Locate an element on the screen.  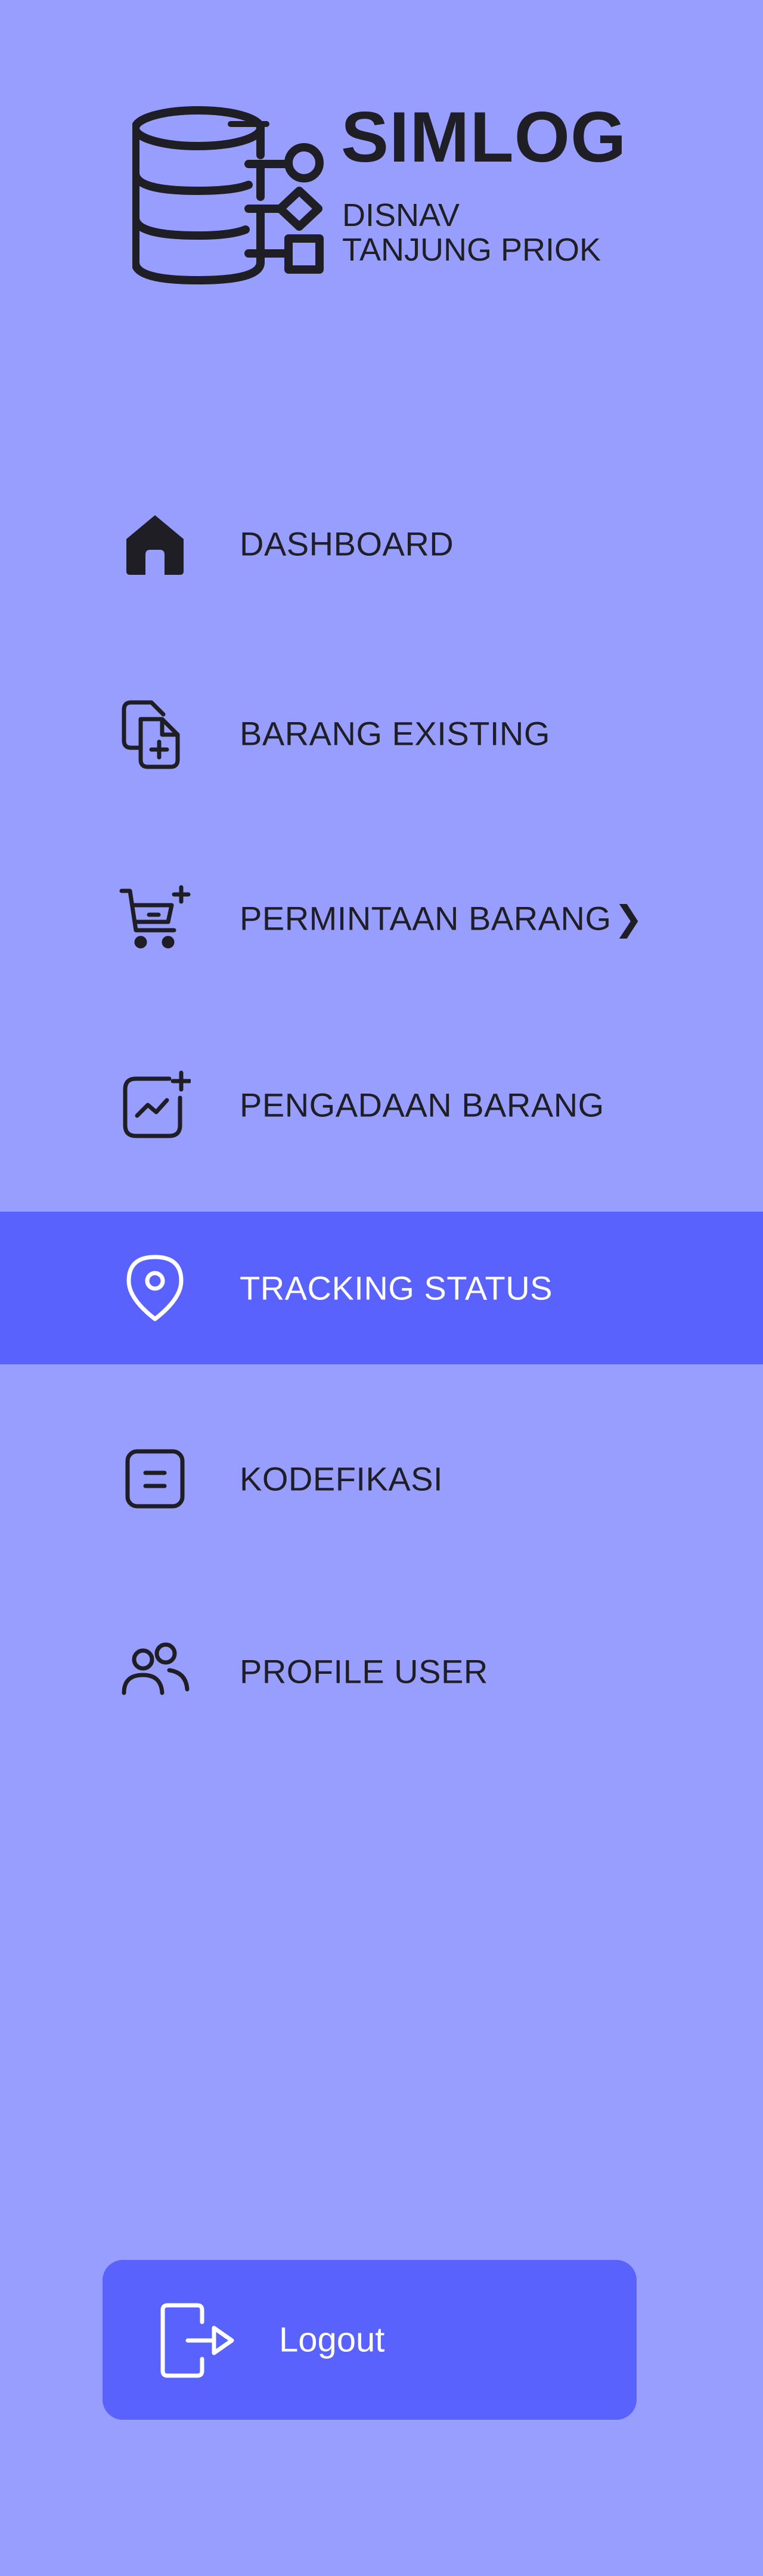
file-add-icon is located at coordinates (155, 734).